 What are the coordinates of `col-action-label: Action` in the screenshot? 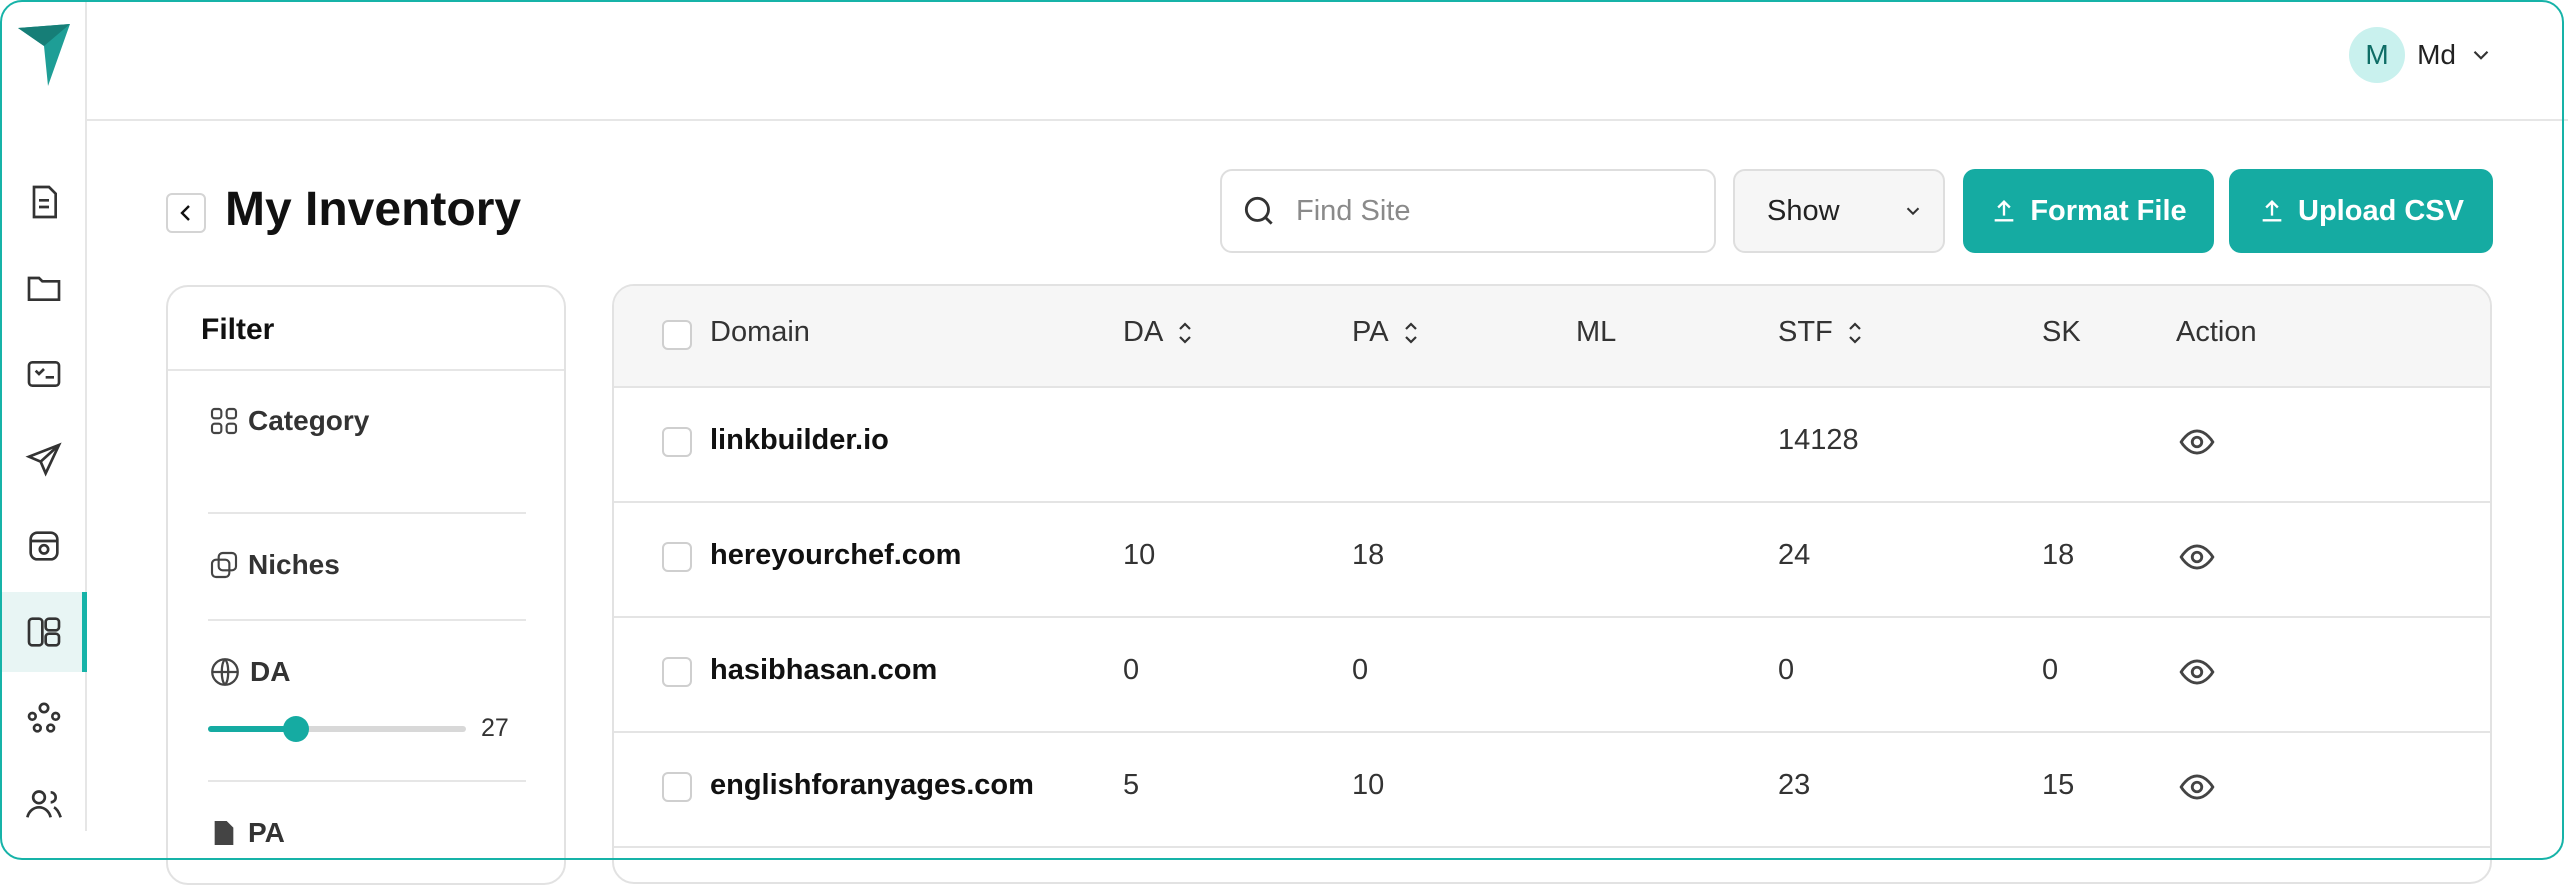 It's located at (2216, 332).